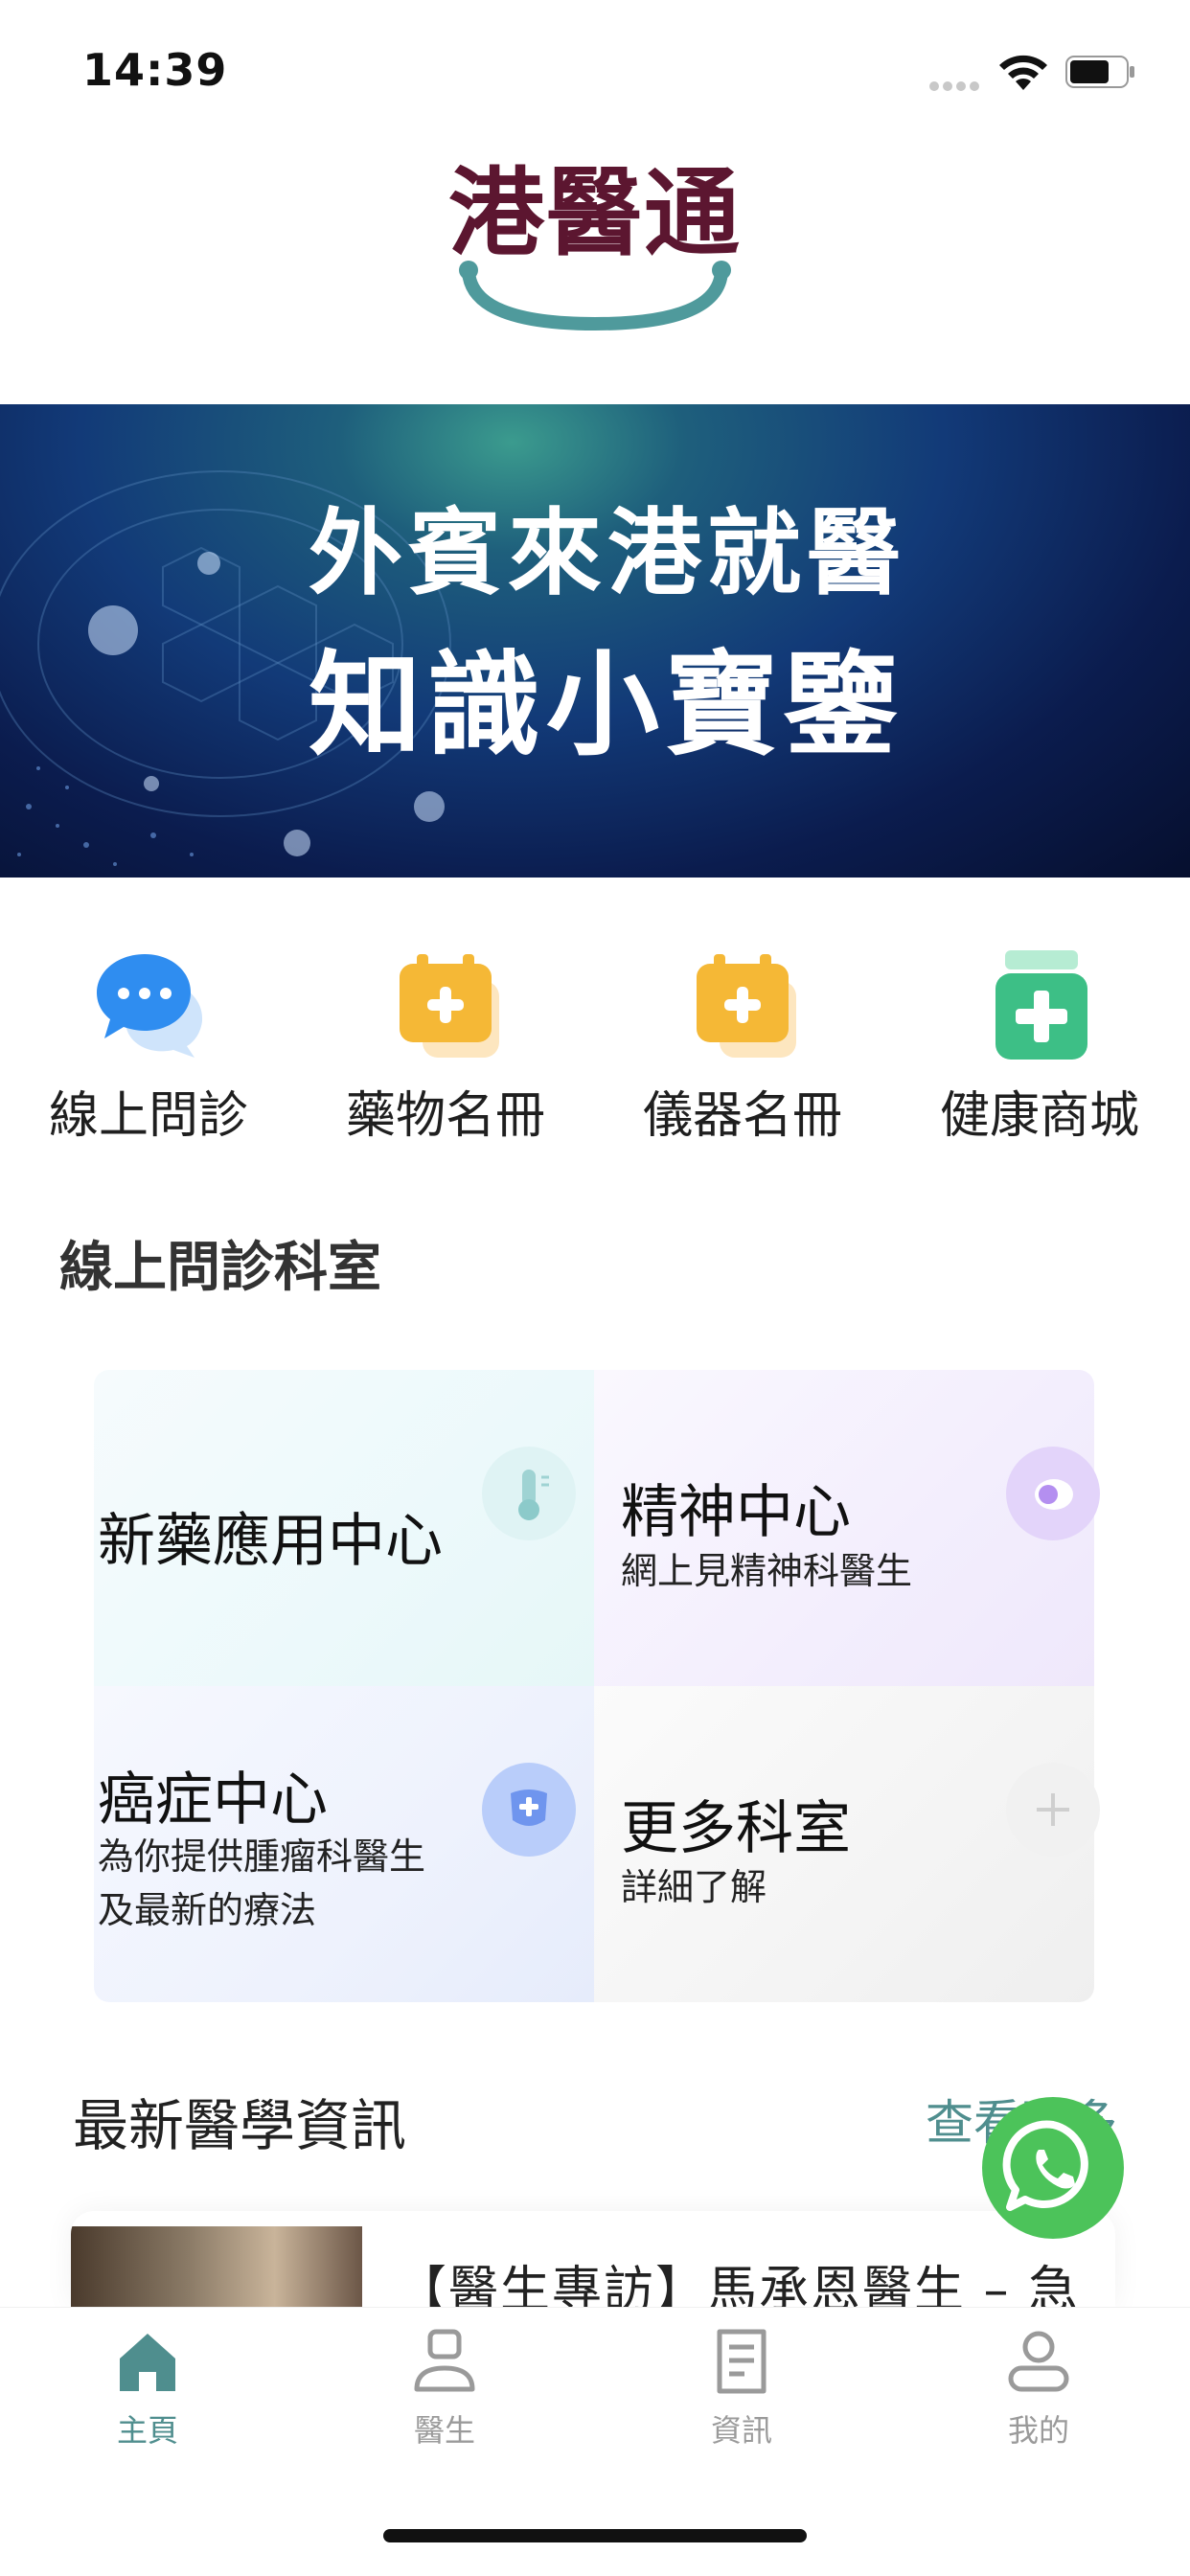 This screenshot has height=2576, width=1190. I want to click on battery-icon, so click(1100, 72).